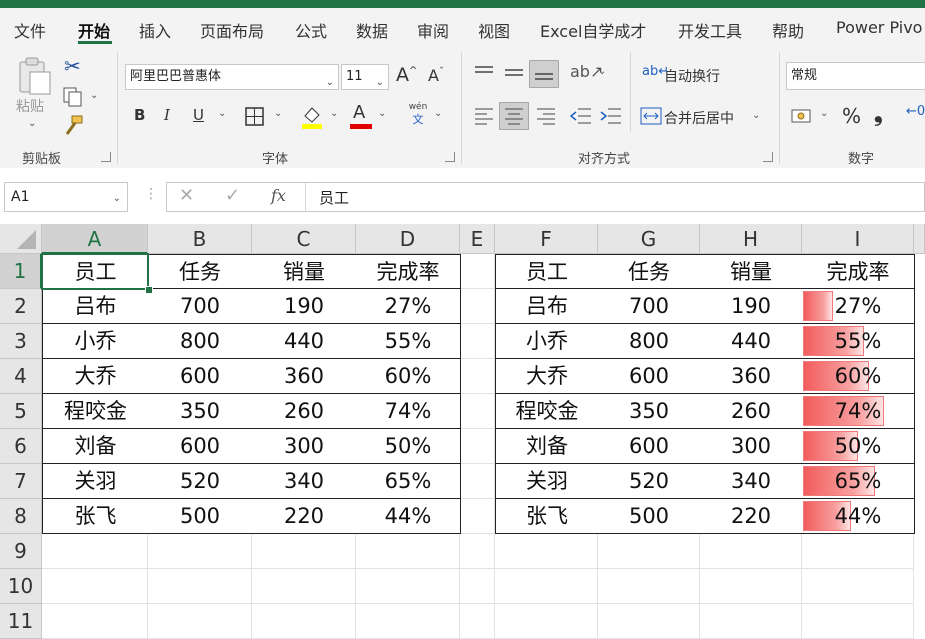 The width and height of the screenshot is (925, 639). Describe the element at coordinates (699, 118) in the screenshot. I see `merge-center-label: 合并后居中` at that location.